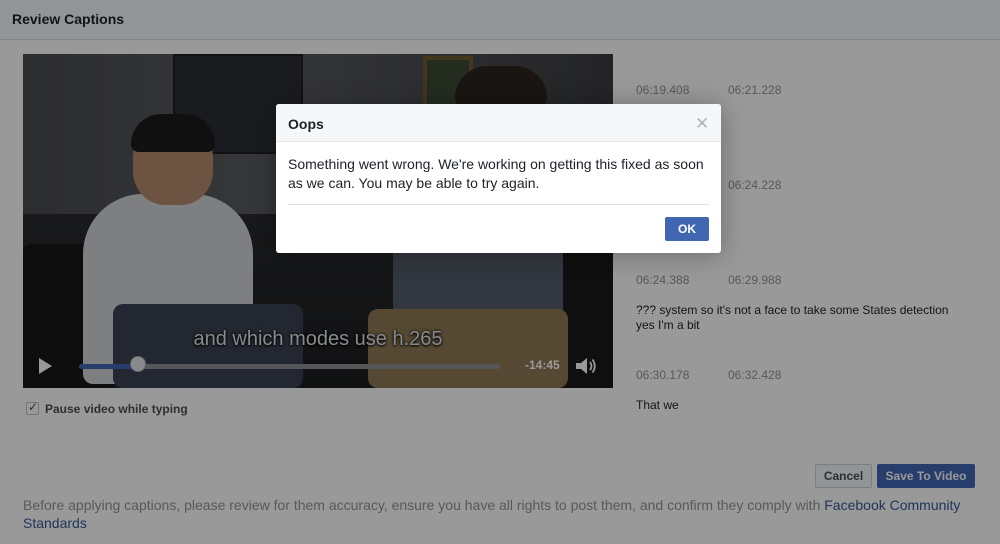  I want to click on ok-button: OK, so click(687, 229).